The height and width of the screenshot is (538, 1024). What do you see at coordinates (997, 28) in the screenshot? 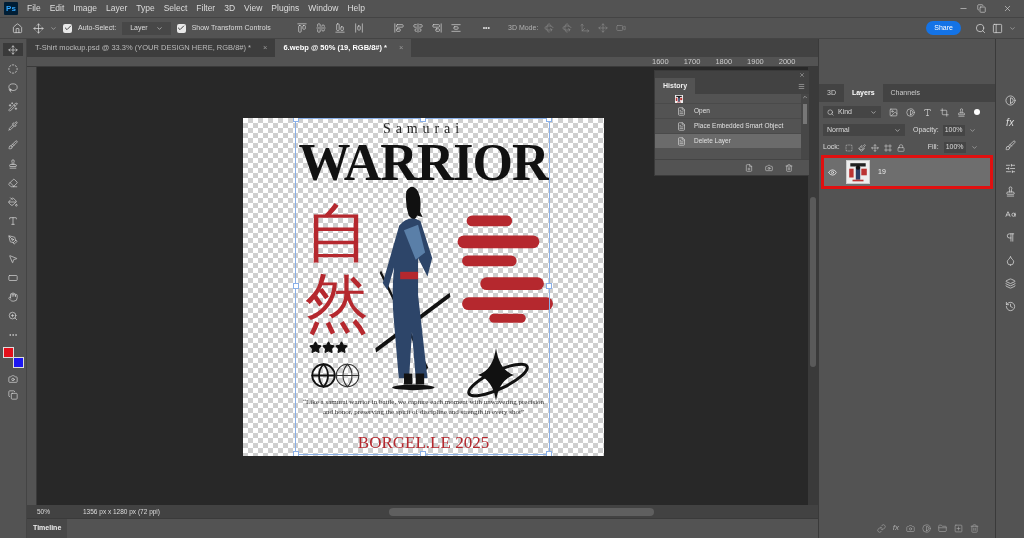
I see `workspace-icon` at bounding box center [997, 28].